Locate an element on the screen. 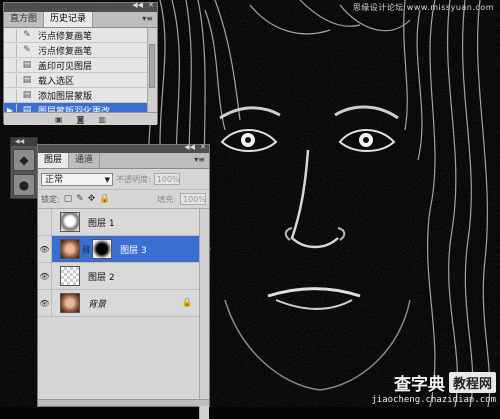 This screenshot has width=500, height=419. layer-mask-thumbnail is located at coordinates (102, 249).